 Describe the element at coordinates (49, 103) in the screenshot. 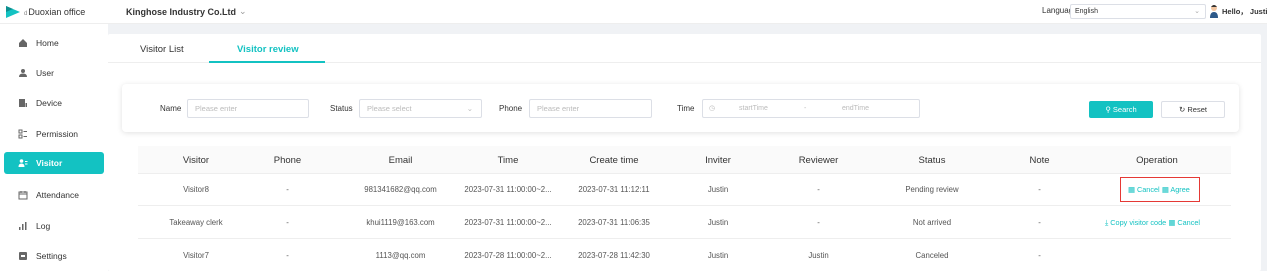

I see `sidebar-item-label: Device` at that location.